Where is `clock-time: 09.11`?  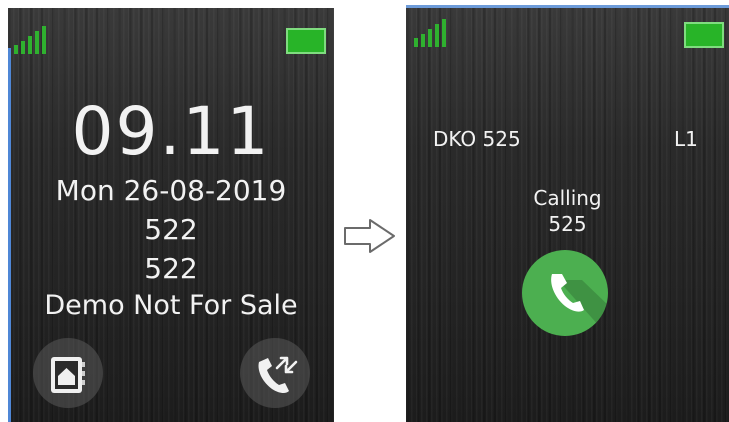 clock-time: 09.11 is located at coordinates (171, 131).